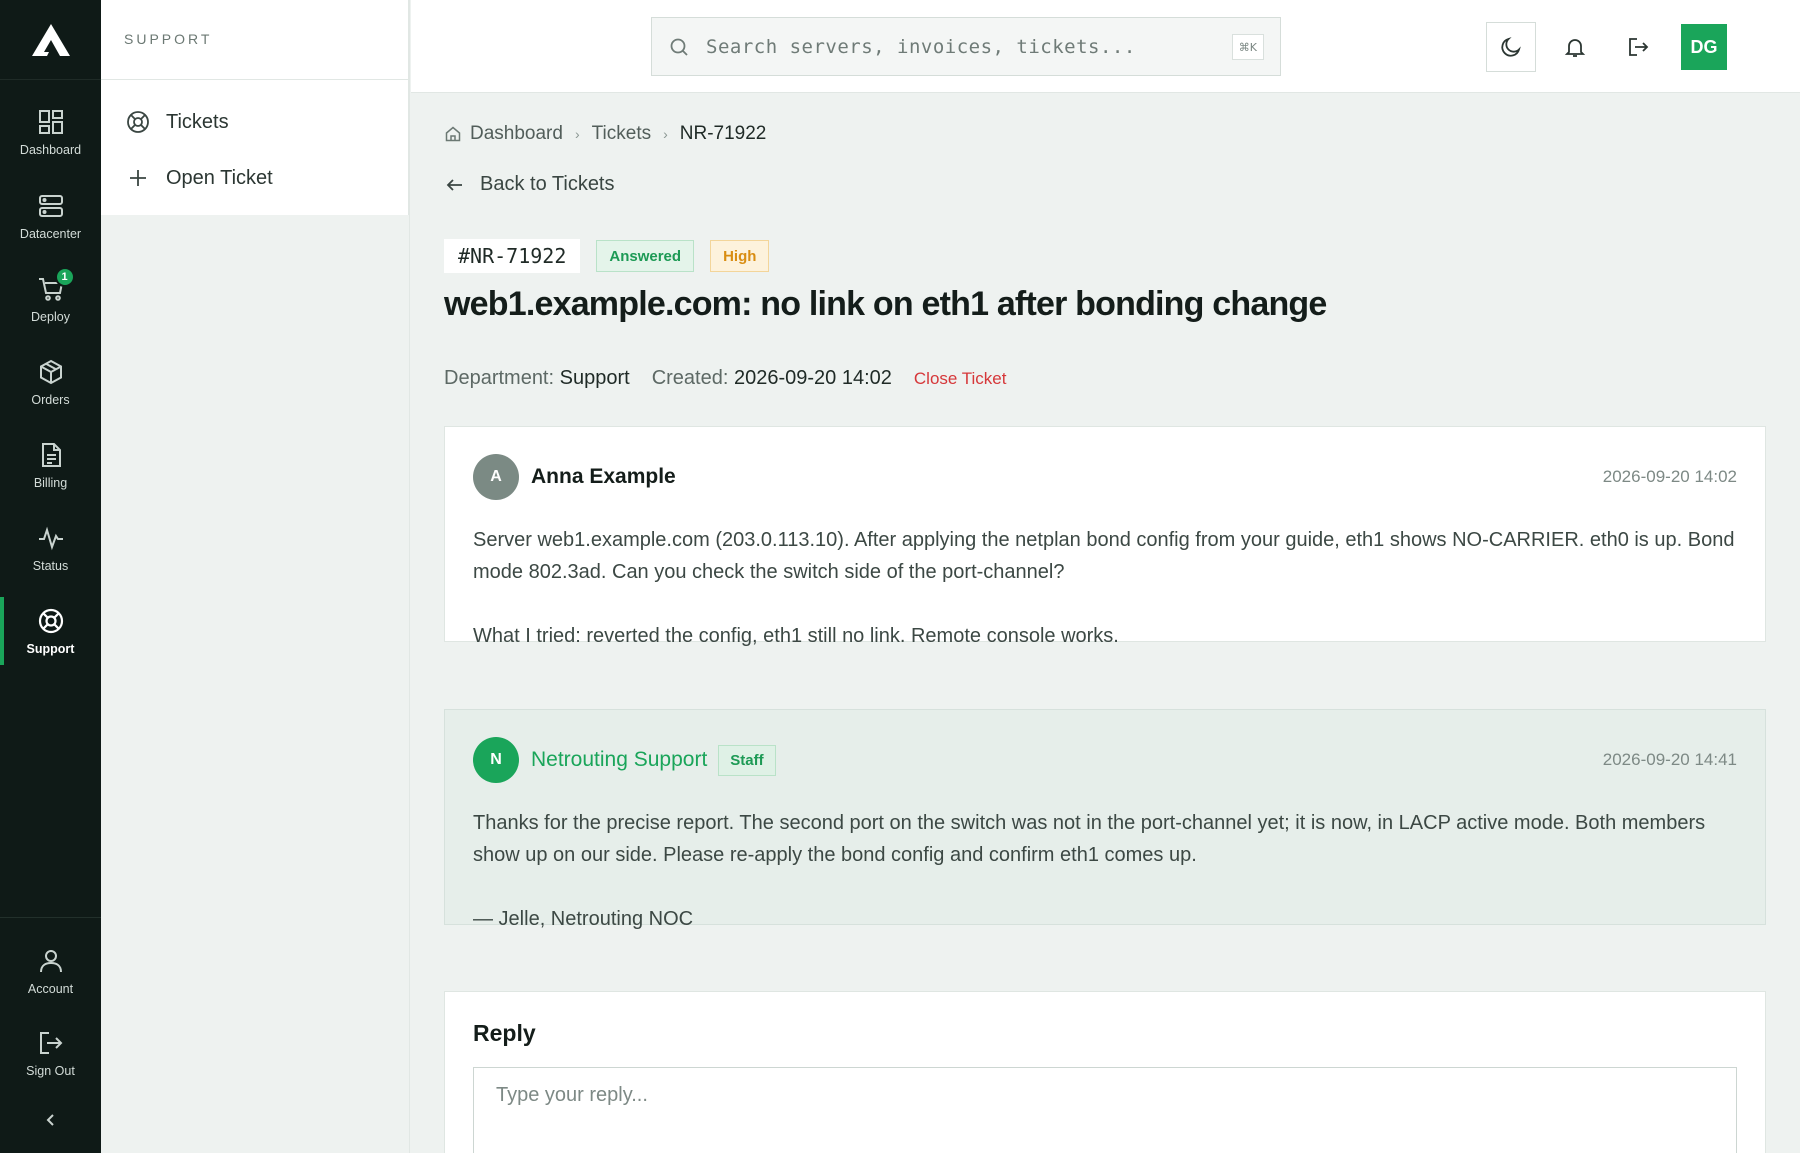  I want to click on created-value: 2026-09-20 14:02, so click(812, 378).